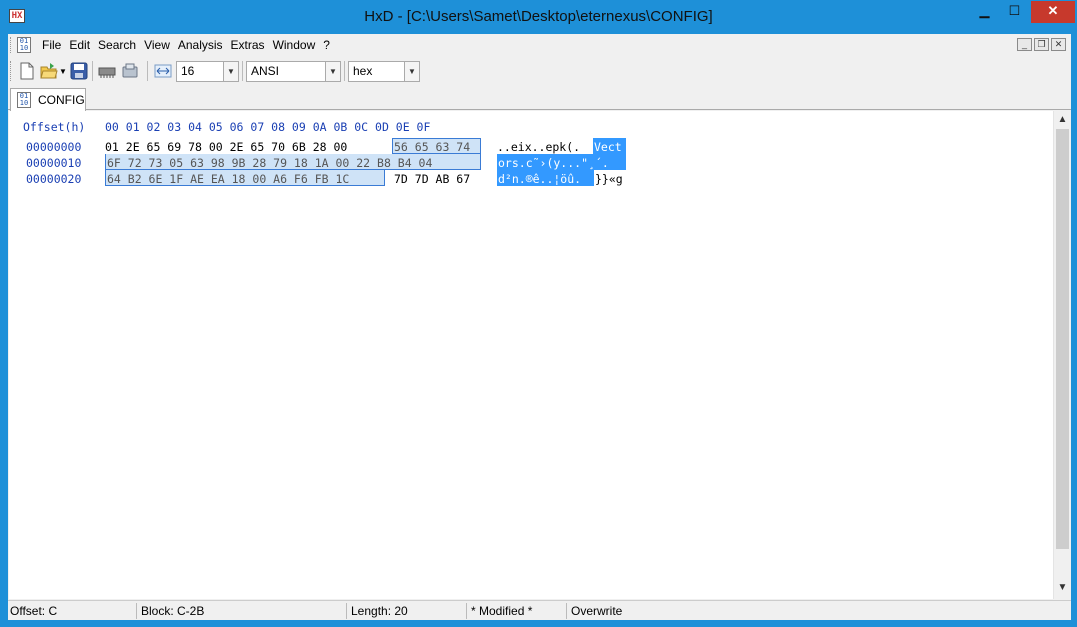  I want to click on menu-view: View, so click(157, 45).